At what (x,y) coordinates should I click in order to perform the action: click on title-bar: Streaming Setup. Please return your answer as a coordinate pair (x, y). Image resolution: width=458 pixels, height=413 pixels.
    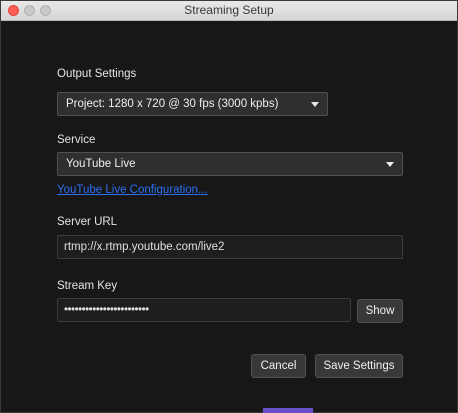
    Looking at the image, I should click on (229, 11).